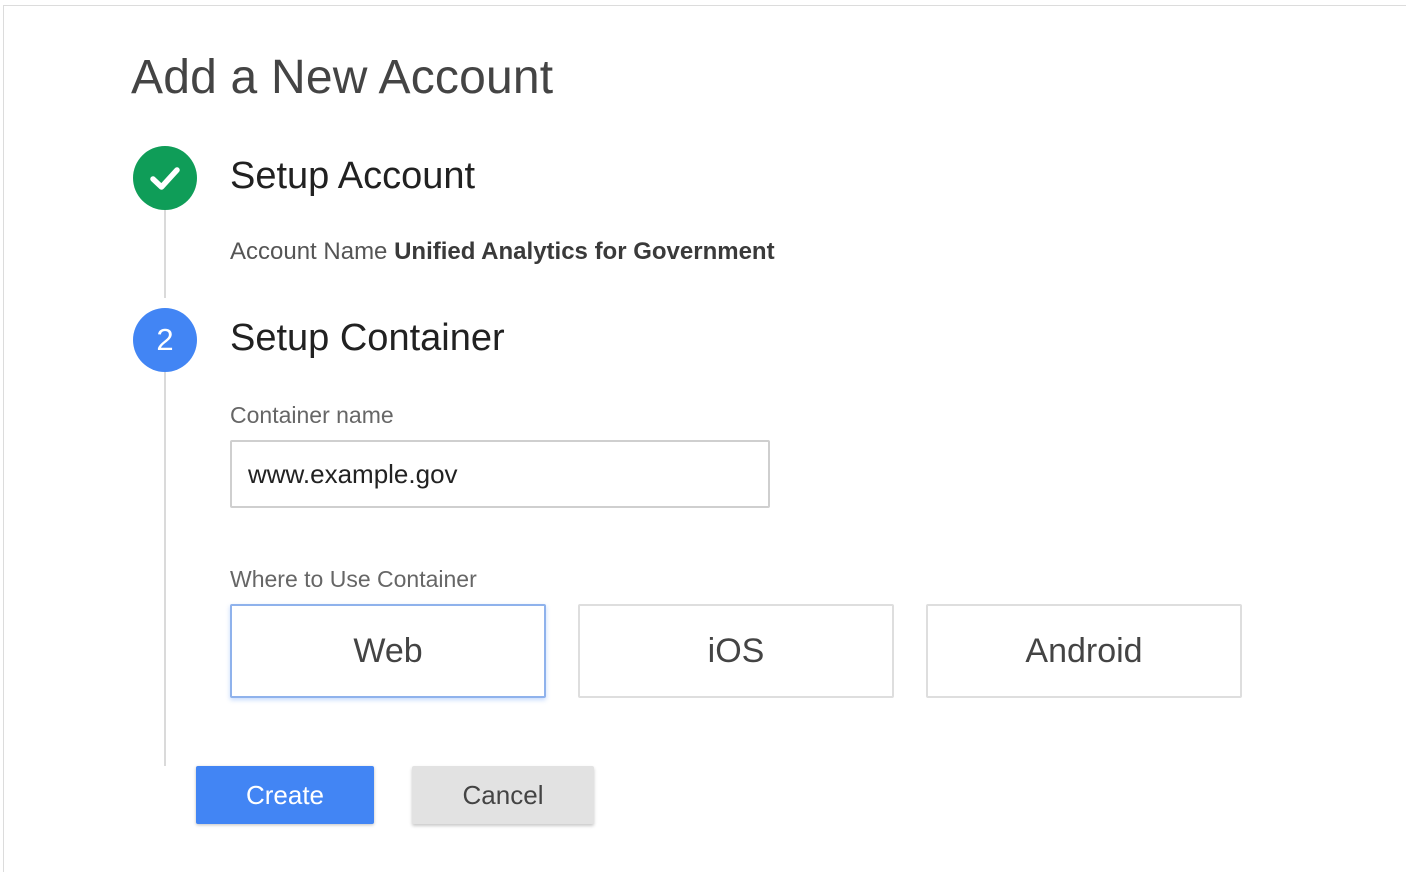 The width and height of the screenshot is (1406, 872). Describe the element at coordinates (388, 651) in the screenshot. I see `platform-web-option: Web` at that location.